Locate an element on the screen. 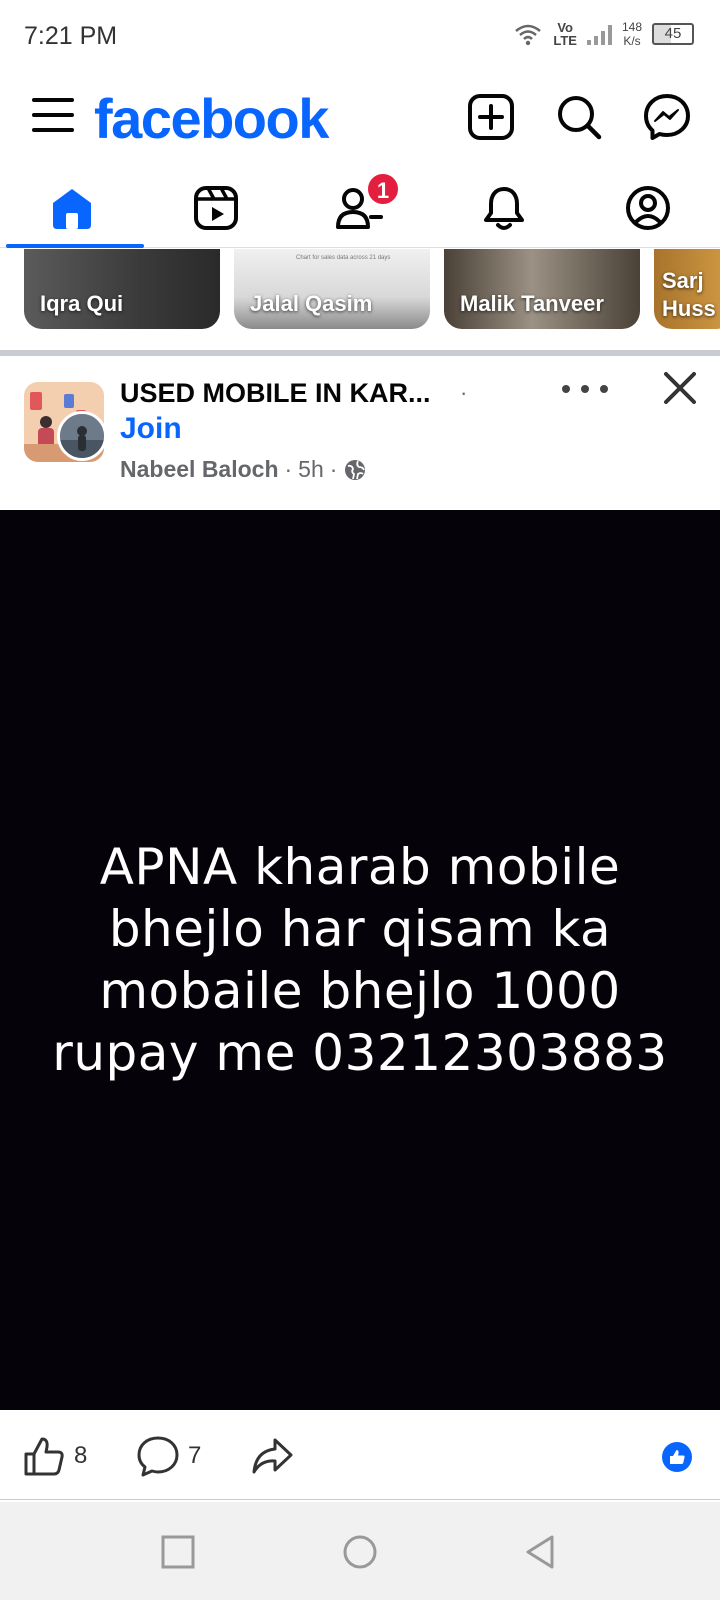 This screenshot has height=1600, width=720. like-button: 8 is located at coordinates (54, 1456).